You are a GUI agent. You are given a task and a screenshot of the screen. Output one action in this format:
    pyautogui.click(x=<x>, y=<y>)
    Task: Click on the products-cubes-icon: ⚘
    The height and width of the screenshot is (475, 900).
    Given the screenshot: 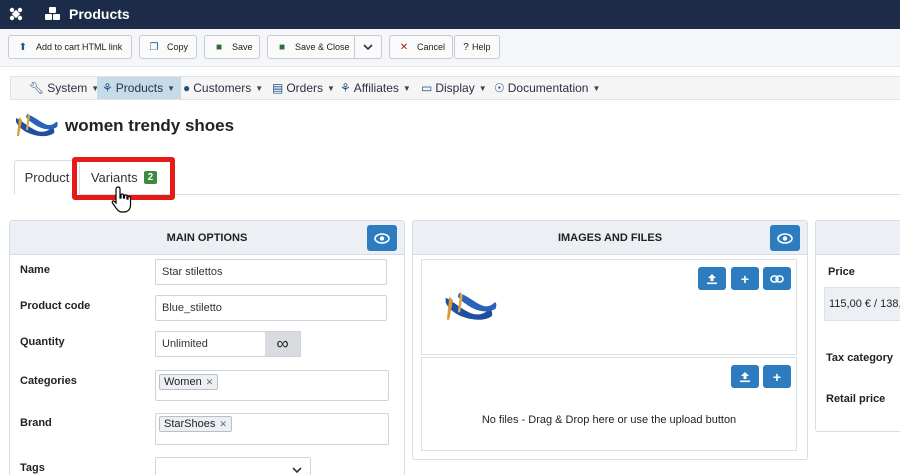 What is the action you would take?
    pyautogui.click(x=107, y=88)
    